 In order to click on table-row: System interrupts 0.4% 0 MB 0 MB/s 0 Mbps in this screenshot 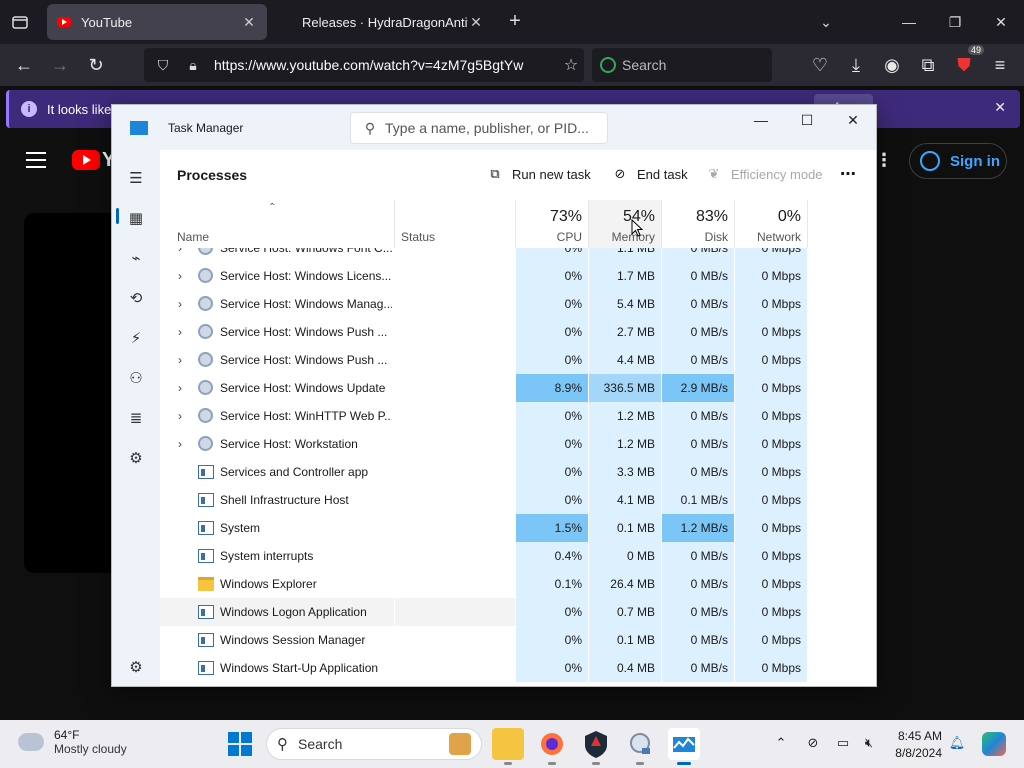, I will do `click(518, 556)`.